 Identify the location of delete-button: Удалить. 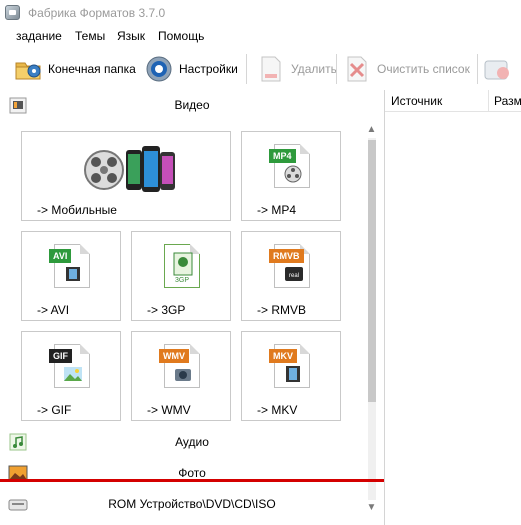
(297, 69).